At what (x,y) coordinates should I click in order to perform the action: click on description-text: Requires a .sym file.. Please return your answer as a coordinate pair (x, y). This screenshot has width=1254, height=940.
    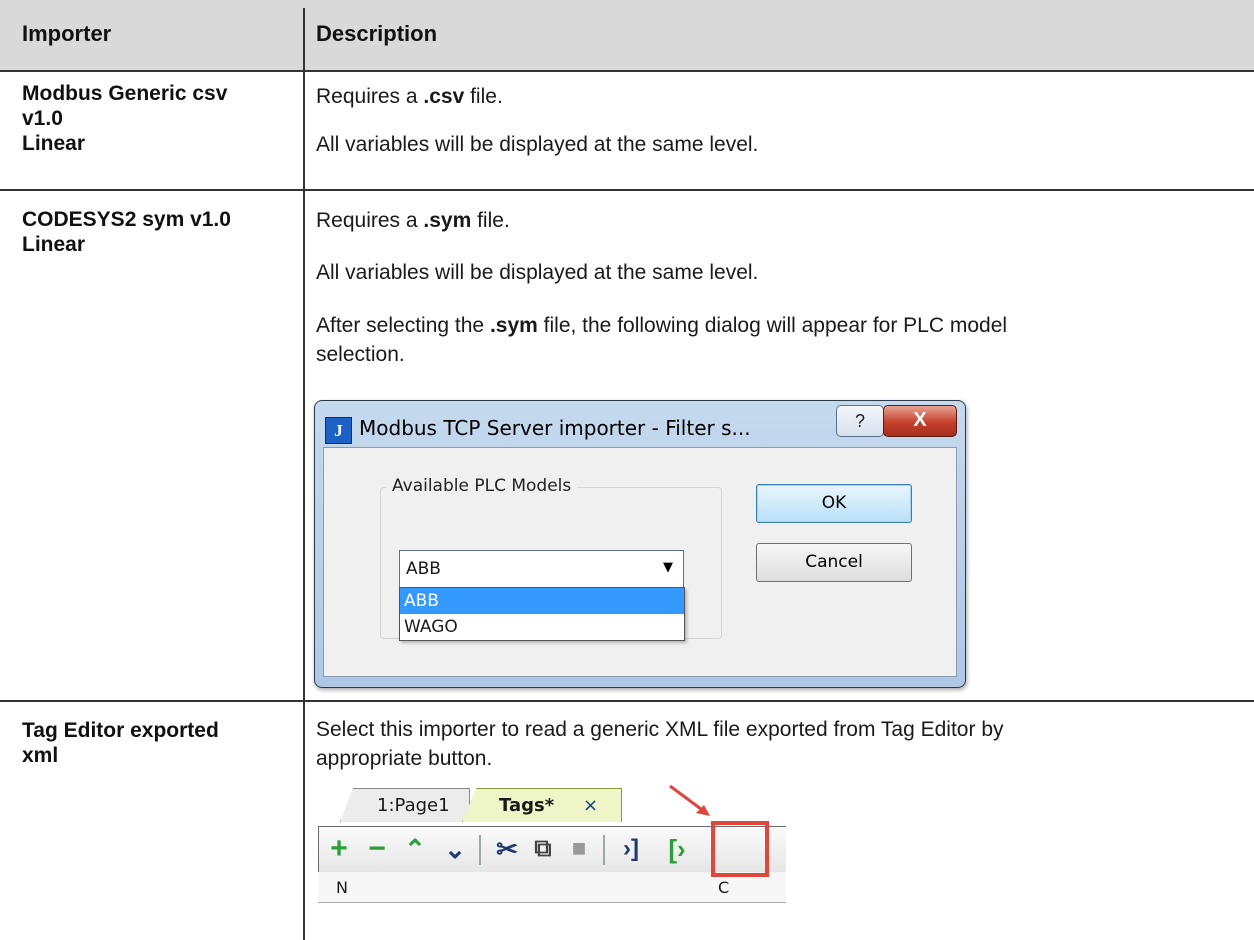
    Looking at the image, I should click on (413, 220).